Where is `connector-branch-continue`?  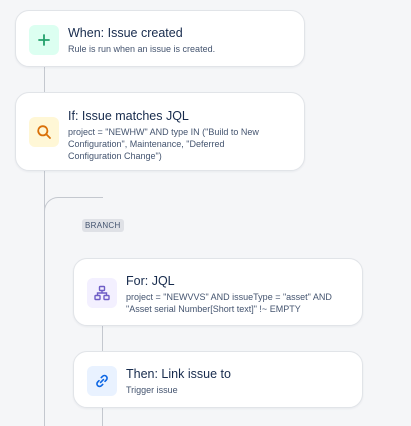 connector-branch-continue is located at coordinates (102, 416).